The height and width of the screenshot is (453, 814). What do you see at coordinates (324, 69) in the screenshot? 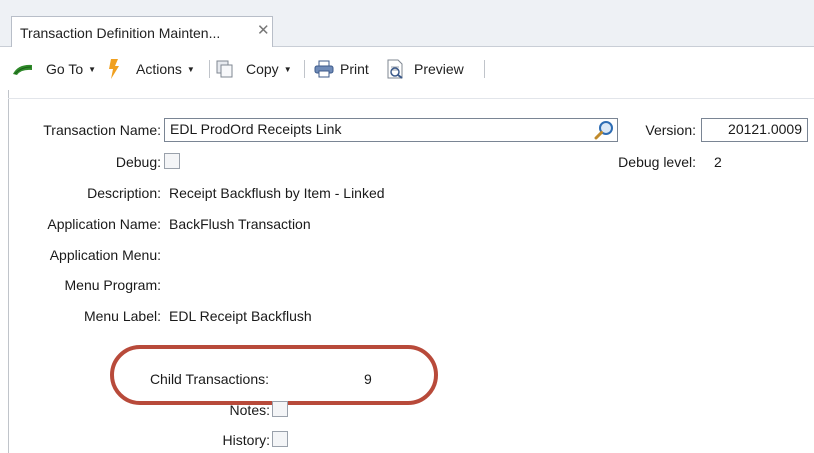
I see `printer-icon` at bounding box center [324, 69].